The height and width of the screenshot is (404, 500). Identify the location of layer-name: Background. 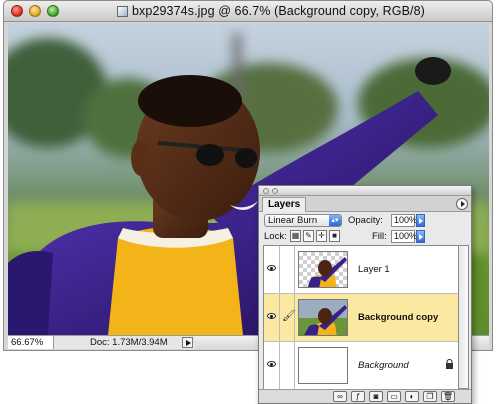
(383, 365).